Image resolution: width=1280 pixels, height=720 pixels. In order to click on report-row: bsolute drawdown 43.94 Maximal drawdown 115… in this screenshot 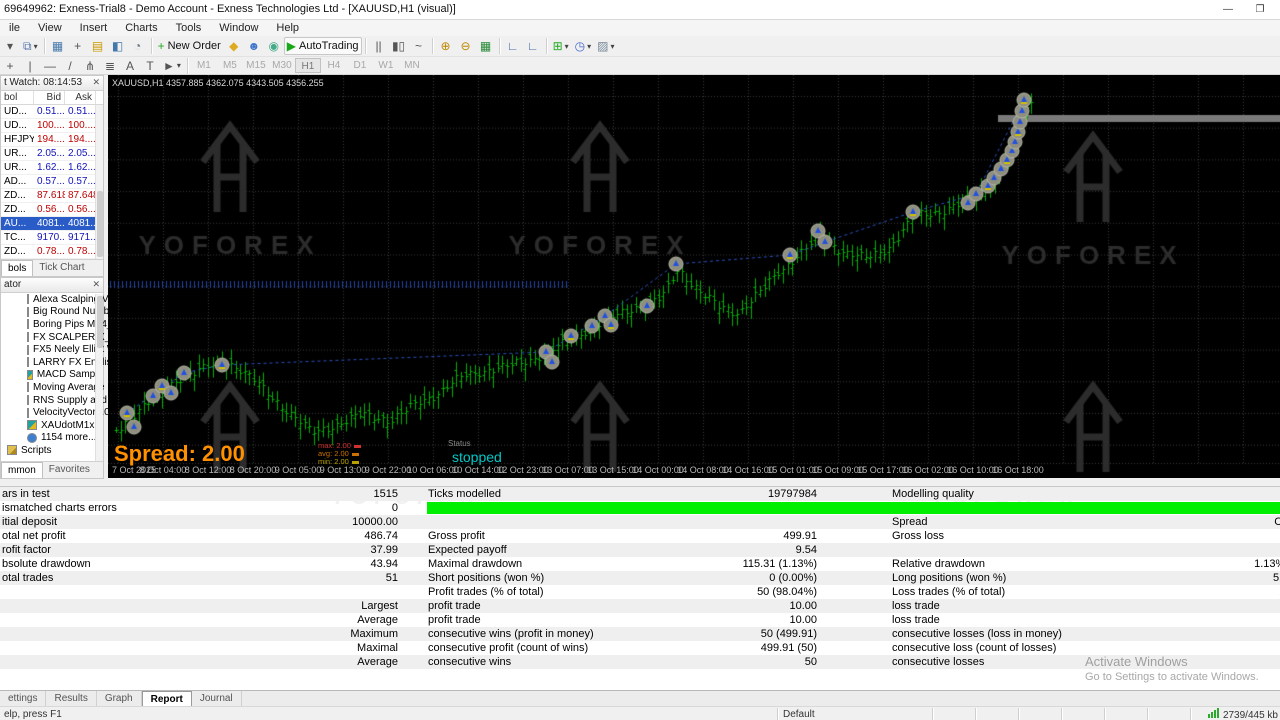, I will do `click(640, 564)`.